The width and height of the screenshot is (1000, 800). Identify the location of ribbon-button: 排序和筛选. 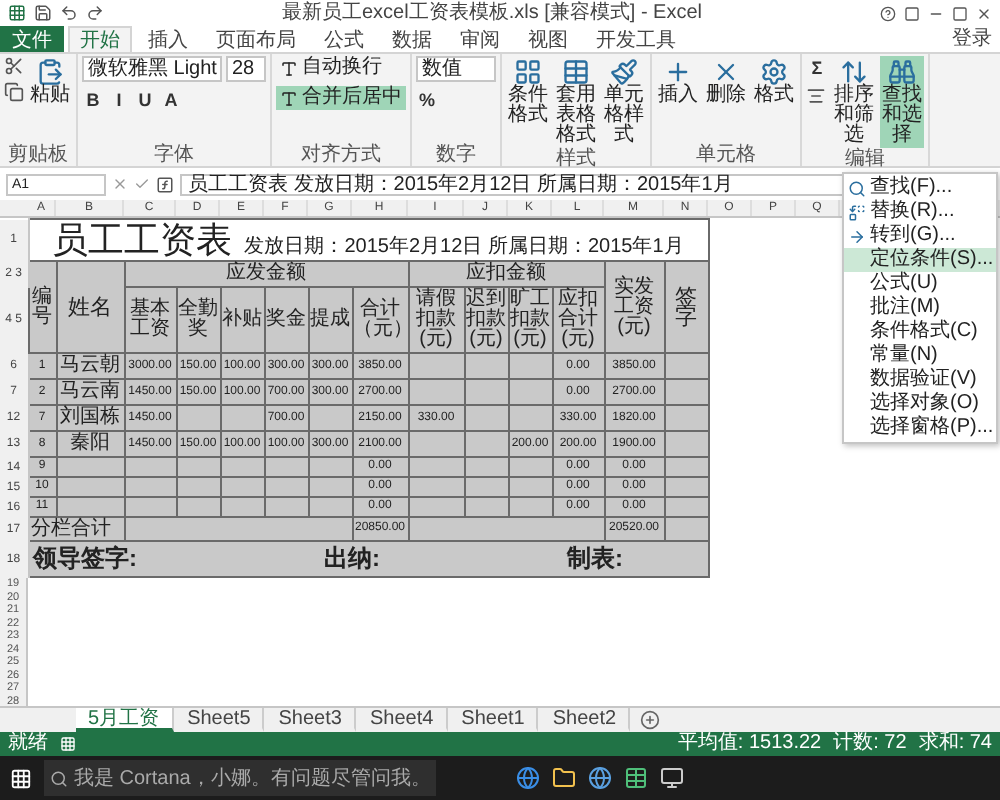
(854, 102).